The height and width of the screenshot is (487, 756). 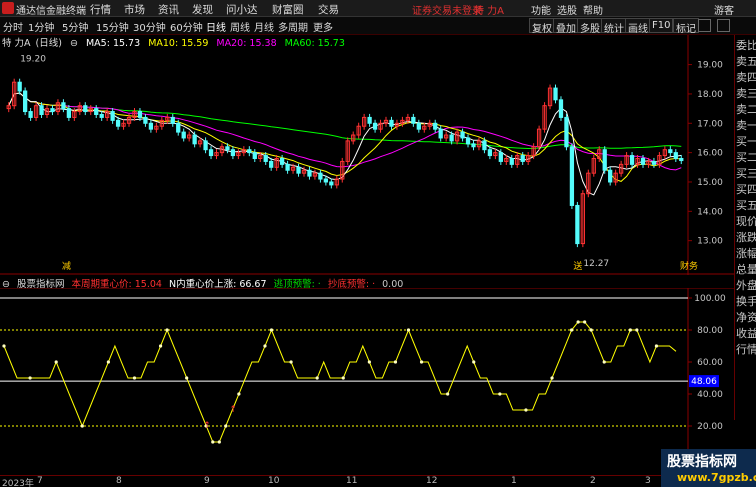 I want to click on side-item-bid1: 买一, so click(x=746, y=141).